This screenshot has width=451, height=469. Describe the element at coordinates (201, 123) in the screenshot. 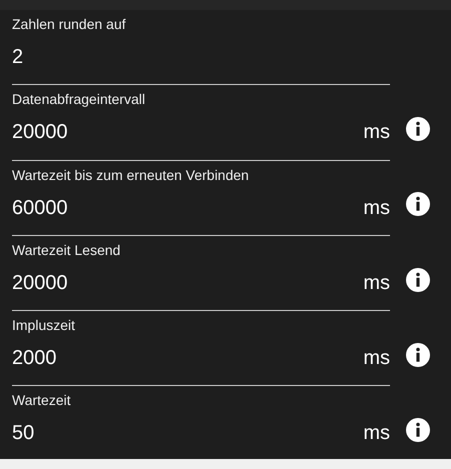

I see `input-field: Datenabfrageintervall 20000 ms` at that location.